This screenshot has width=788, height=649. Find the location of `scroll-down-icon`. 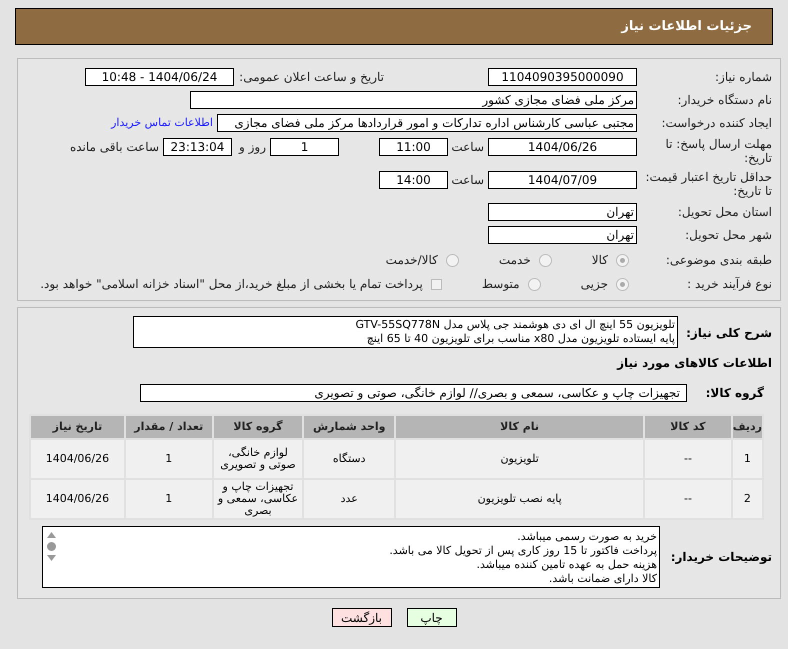

scroll-down-icon is located at coordinates (51, 558).